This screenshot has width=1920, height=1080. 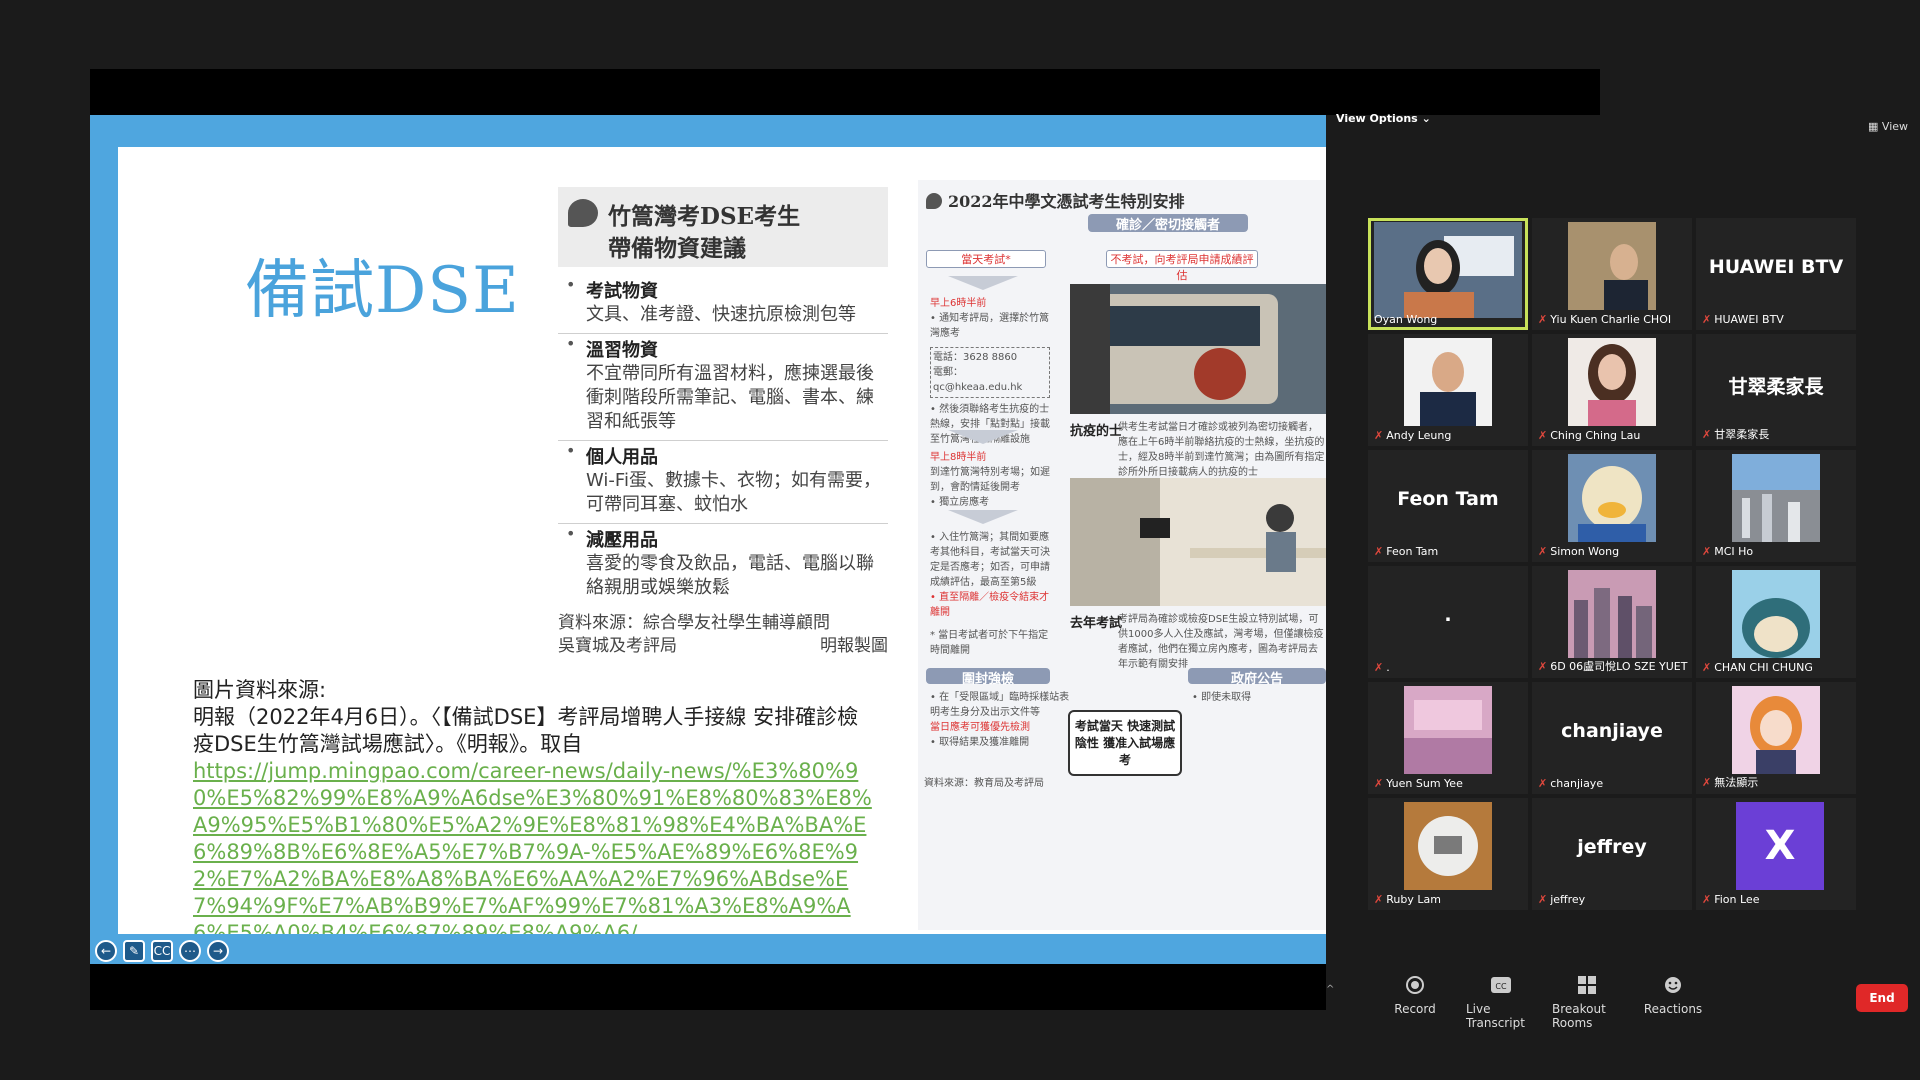 What do you see at coordinates (723, 304) in the screenshot?
I see `list-item: 考試物資 文具、准考證、快速抗原檢測包等` at bounding box center [723, 304].